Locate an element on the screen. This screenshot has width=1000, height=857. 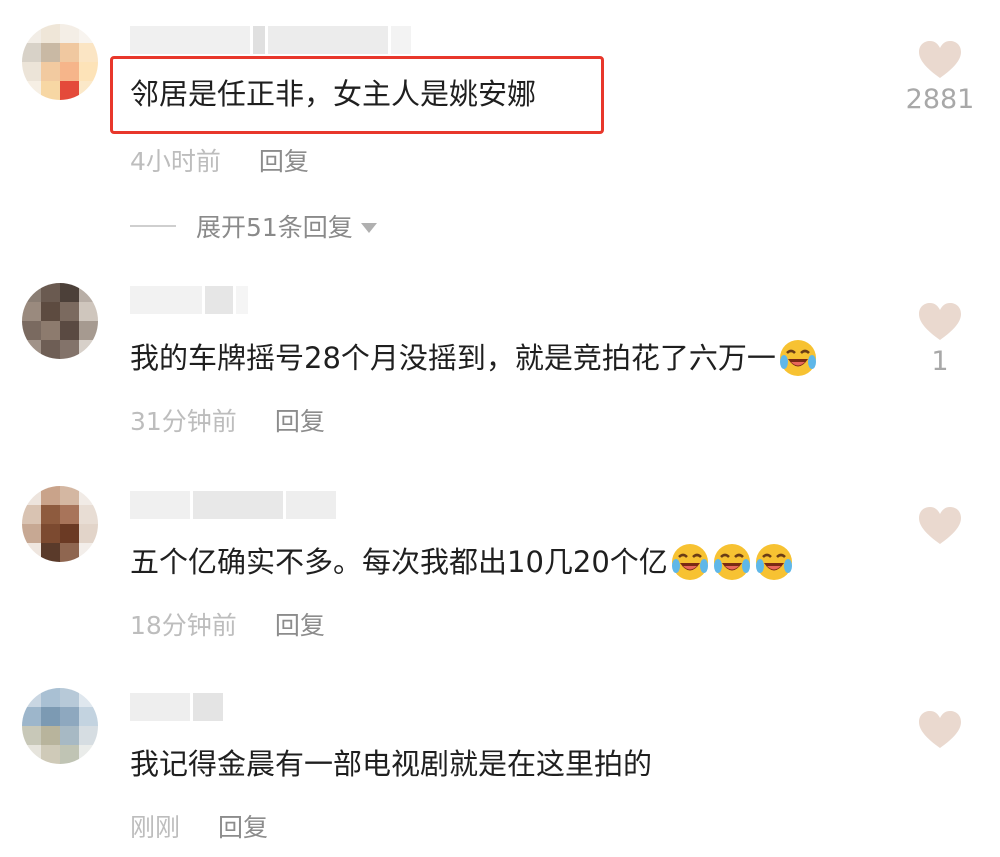
like-button: 2881 is located at coordinates (940, 77).